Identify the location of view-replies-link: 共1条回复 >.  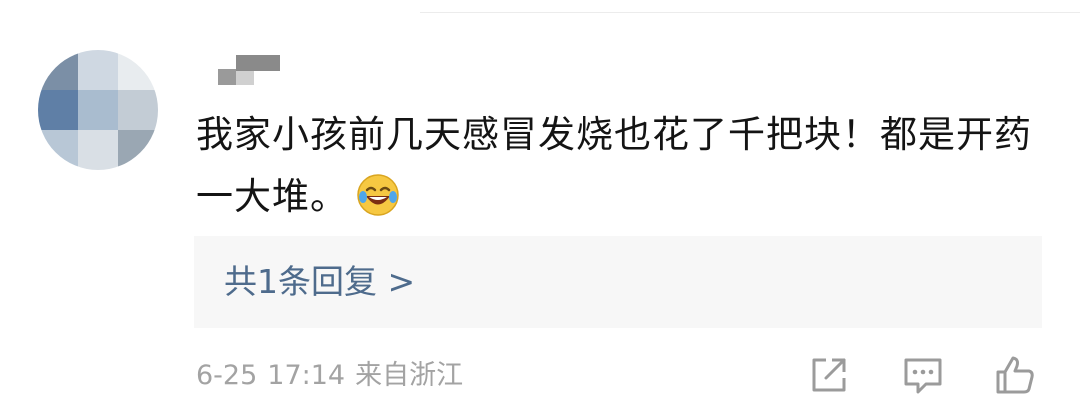
(319, 282).